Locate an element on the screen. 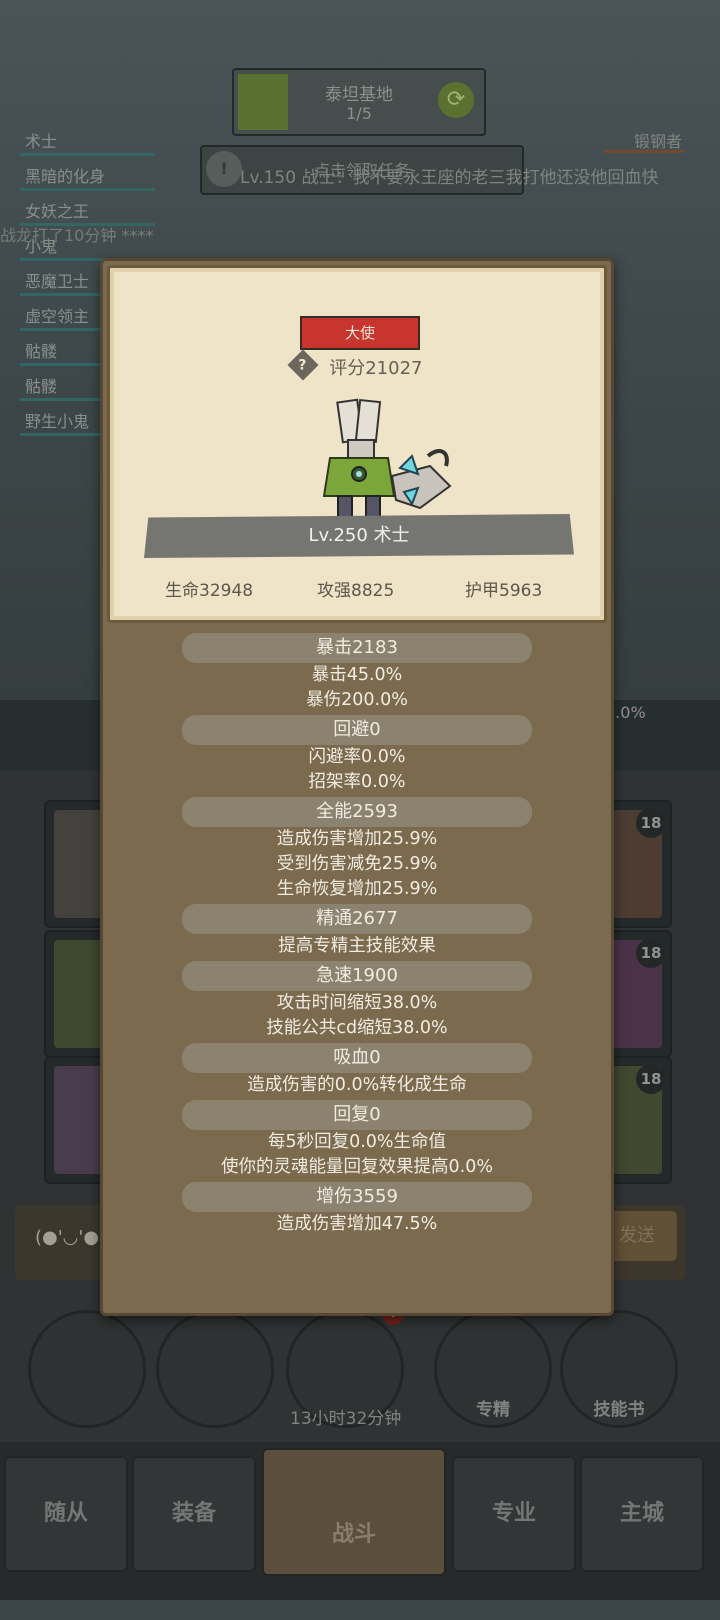 This screenshot has height=1620, width=720. hero-level-name: Lv.250 术士 is located at coordinates (359, 536).